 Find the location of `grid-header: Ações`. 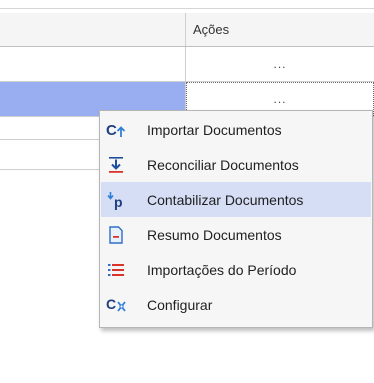

grid-header: Ações is located at coordinates (187, 30).